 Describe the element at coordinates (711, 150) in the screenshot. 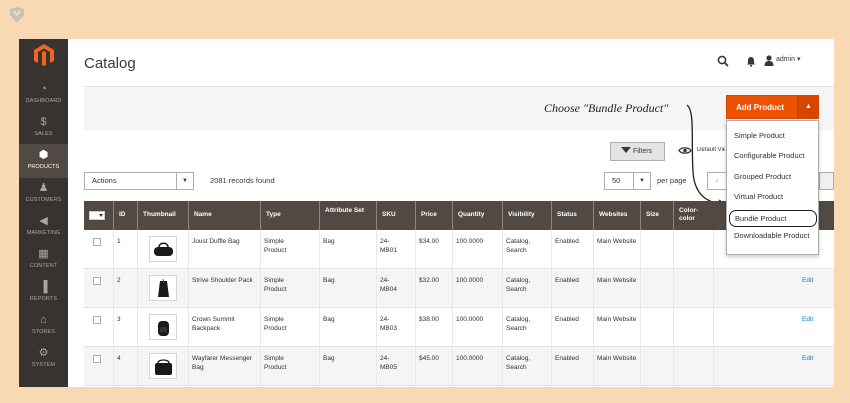

I see `default-view-selector: Default View` at that location.